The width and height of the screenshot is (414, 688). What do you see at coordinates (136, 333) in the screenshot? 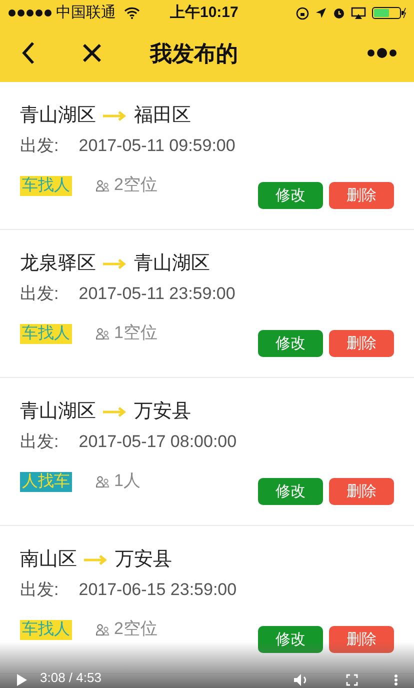
I see `seat-count: 1空位` at bounding box center [136, 333].